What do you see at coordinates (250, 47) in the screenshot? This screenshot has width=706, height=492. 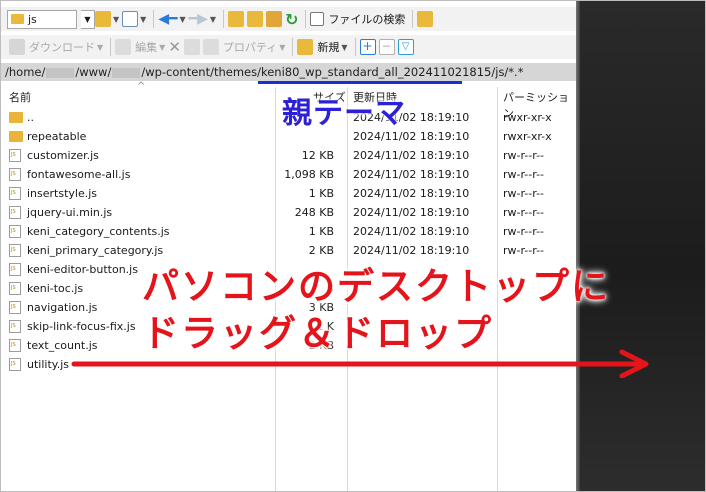 I see `properties-label: プロパティ` at bounding box center [250, 47].